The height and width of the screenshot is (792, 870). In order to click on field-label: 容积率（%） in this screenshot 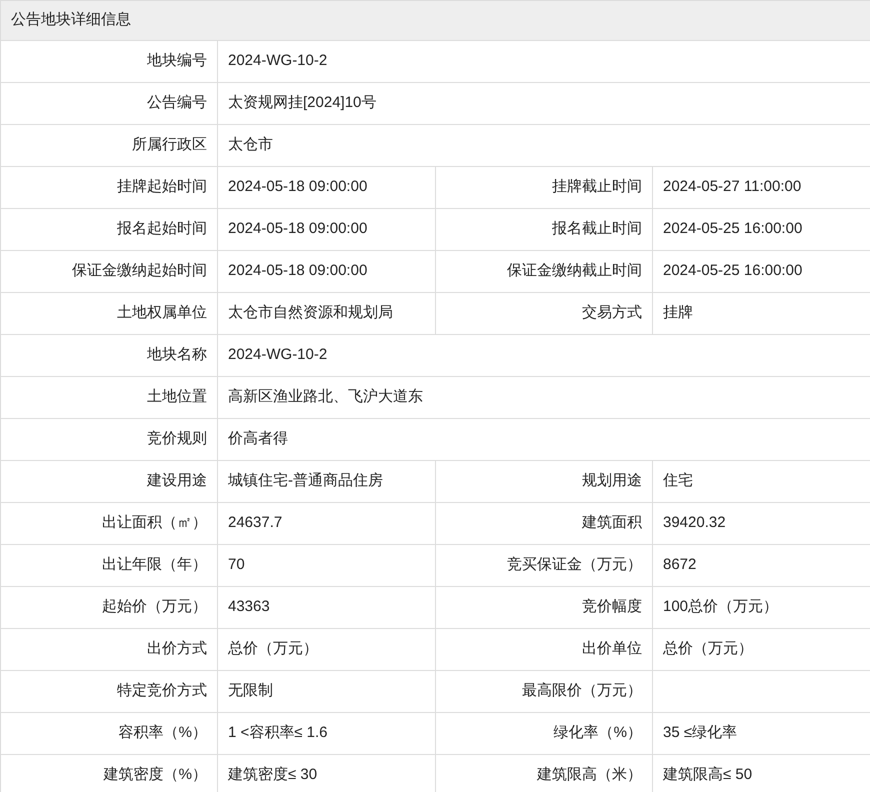, I will do `click(109, 733)`.